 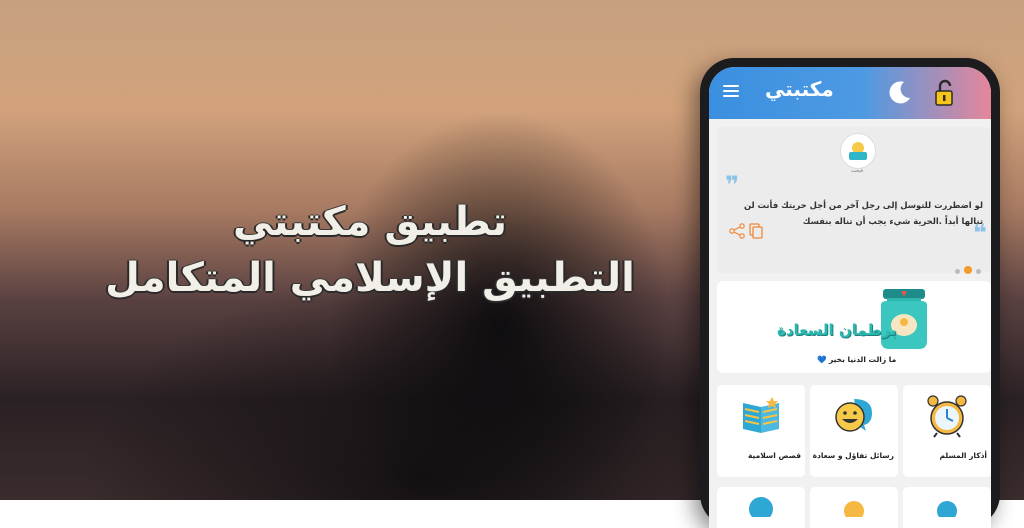 I want to click on logo-book-icon, so click(x=858, y=151).